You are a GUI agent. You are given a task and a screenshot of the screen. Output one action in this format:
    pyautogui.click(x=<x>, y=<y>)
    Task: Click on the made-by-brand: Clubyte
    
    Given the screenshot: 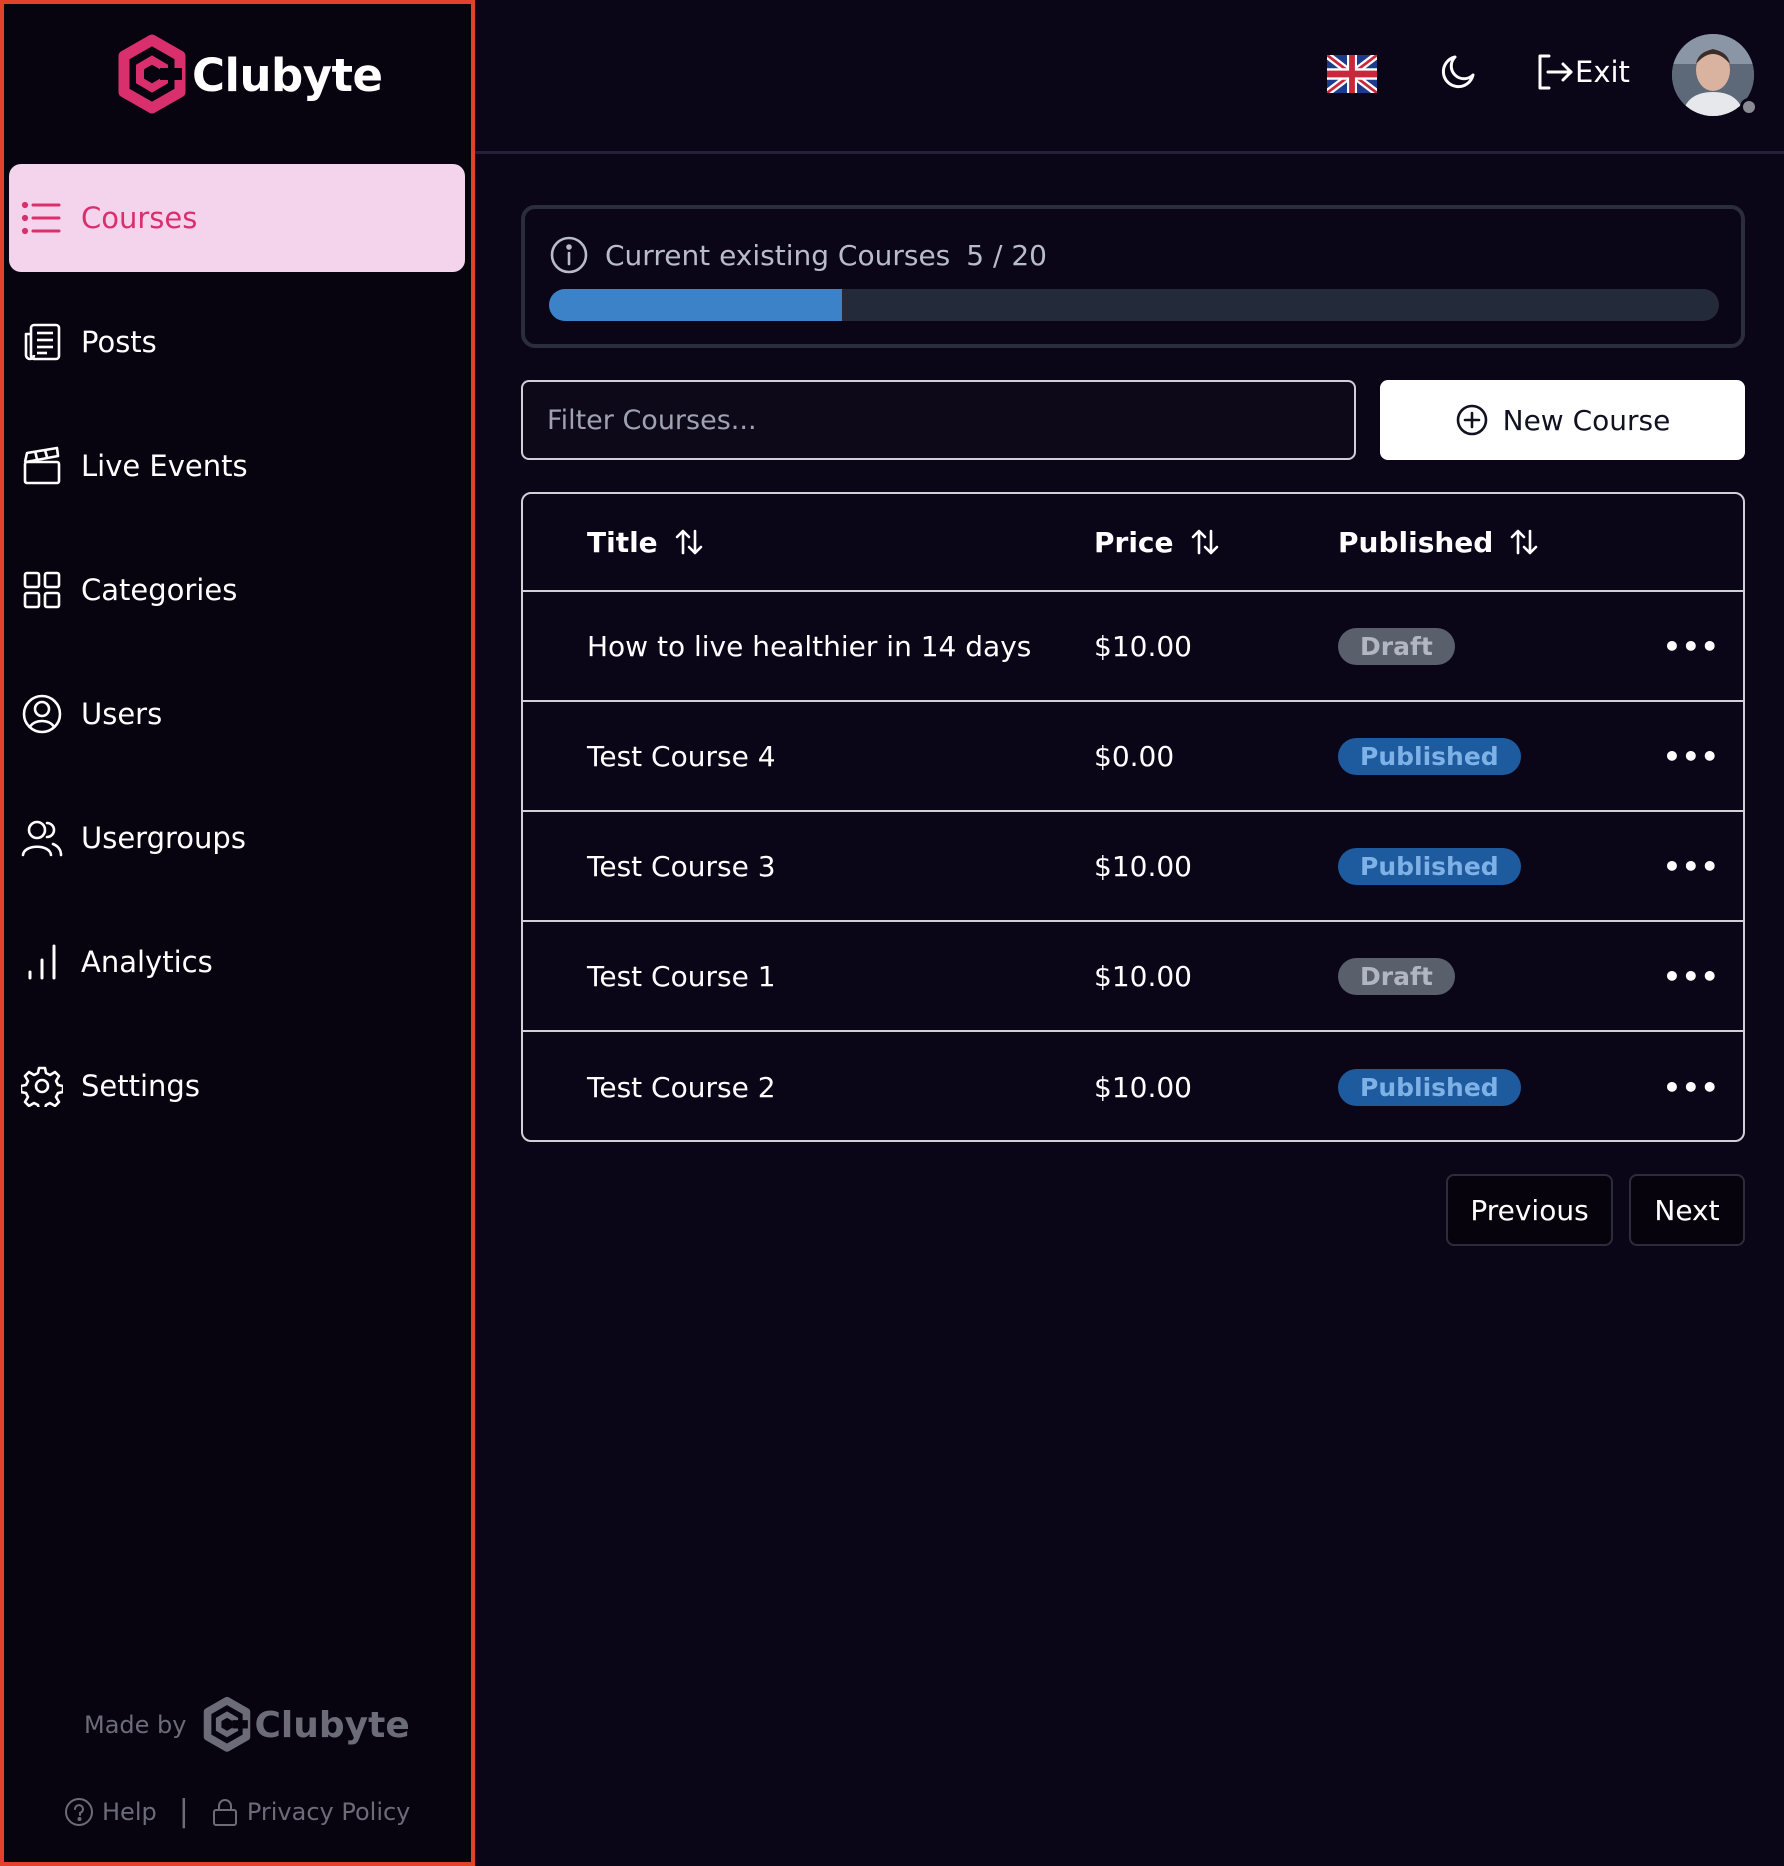 What is the action you would take?
    pyautogui.click(x=332, y=1725)
    